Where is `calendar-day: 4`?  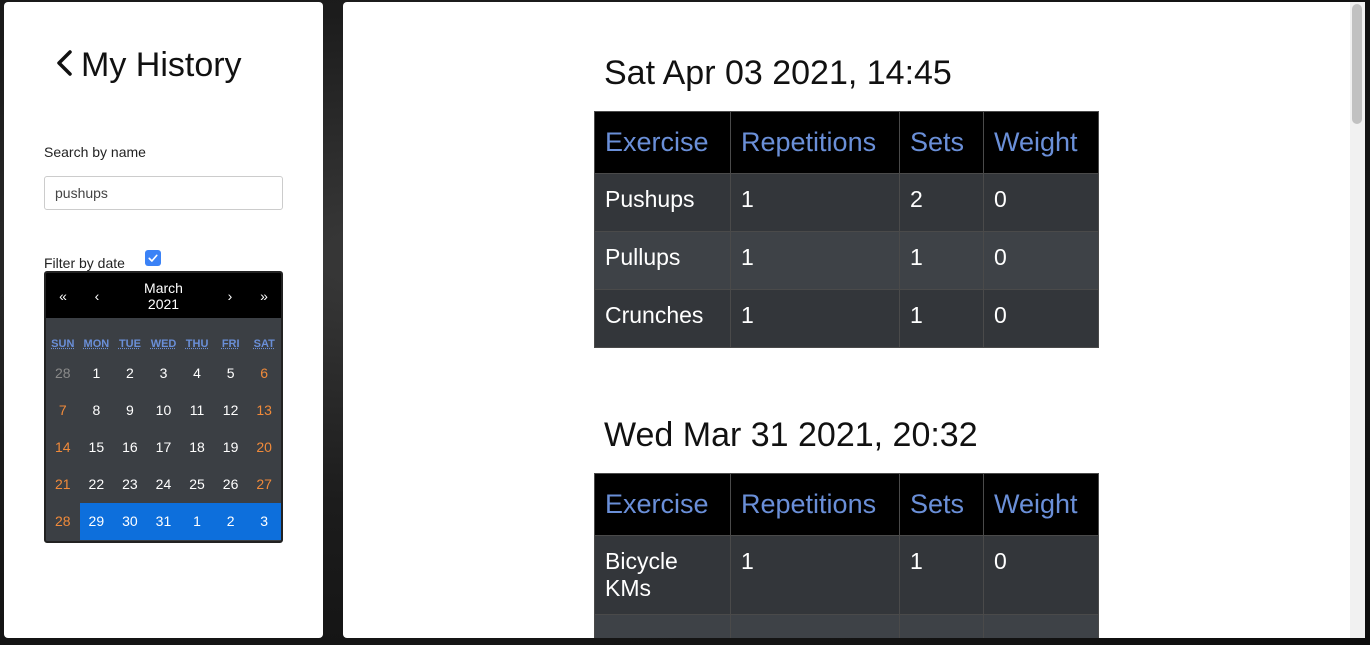 calendar-day: 4 is located at coordinates (197, 373).